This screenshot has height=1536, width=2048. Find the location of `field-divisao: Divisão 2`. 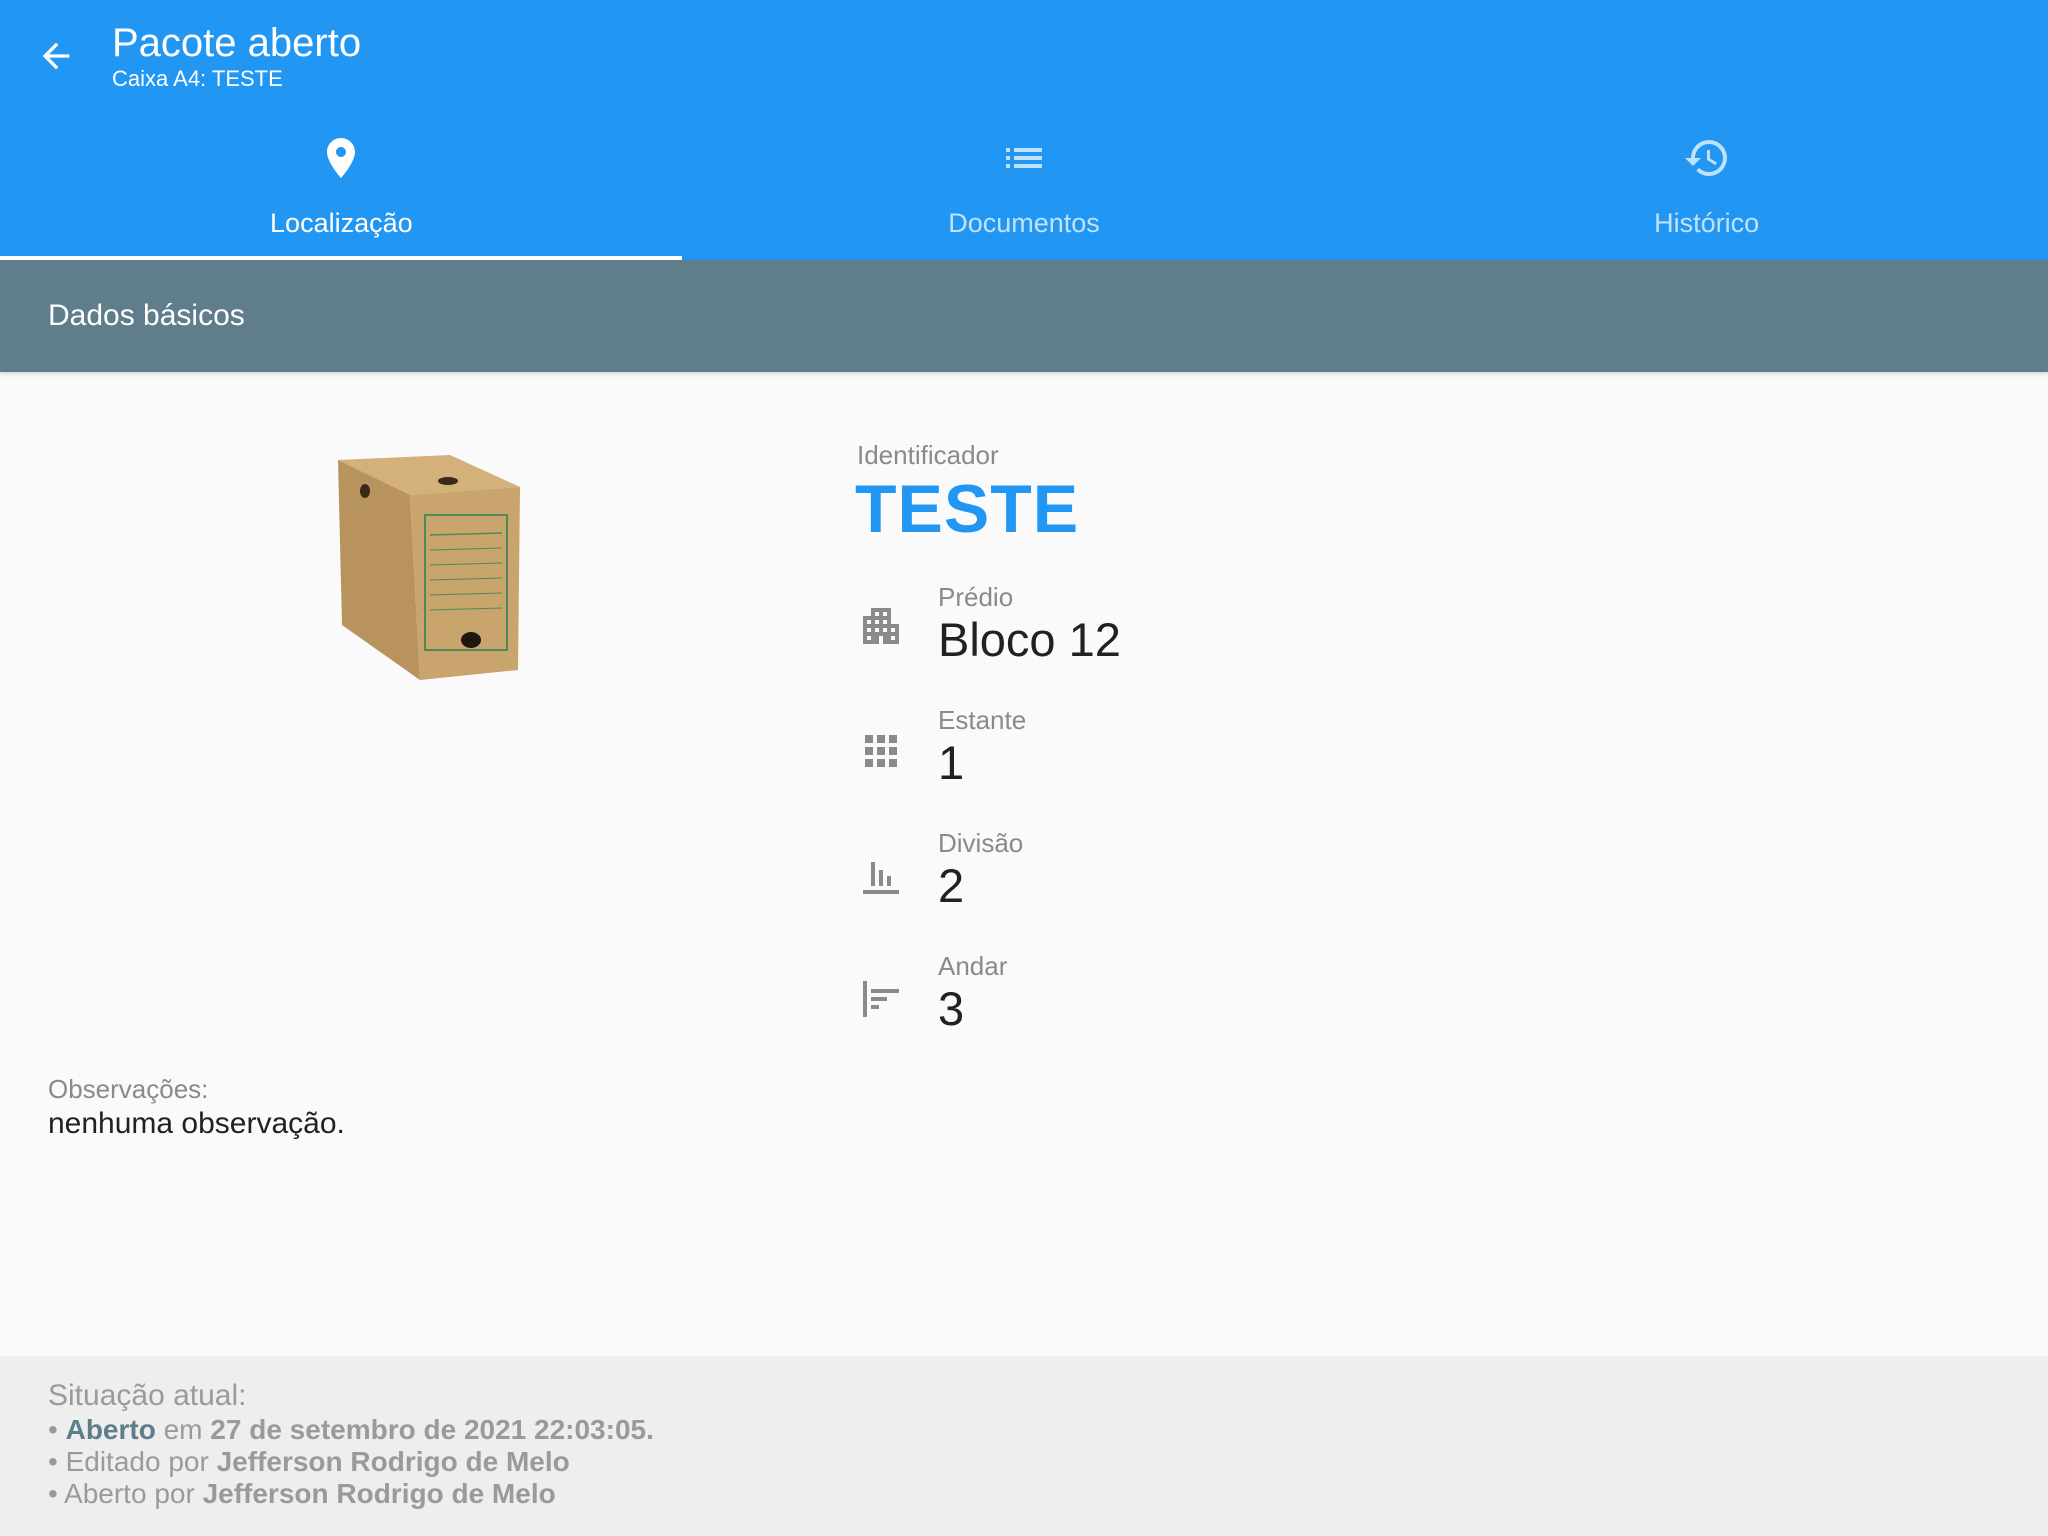

field-divisao: Divisão 2 is located at coordinates (1257, 883).